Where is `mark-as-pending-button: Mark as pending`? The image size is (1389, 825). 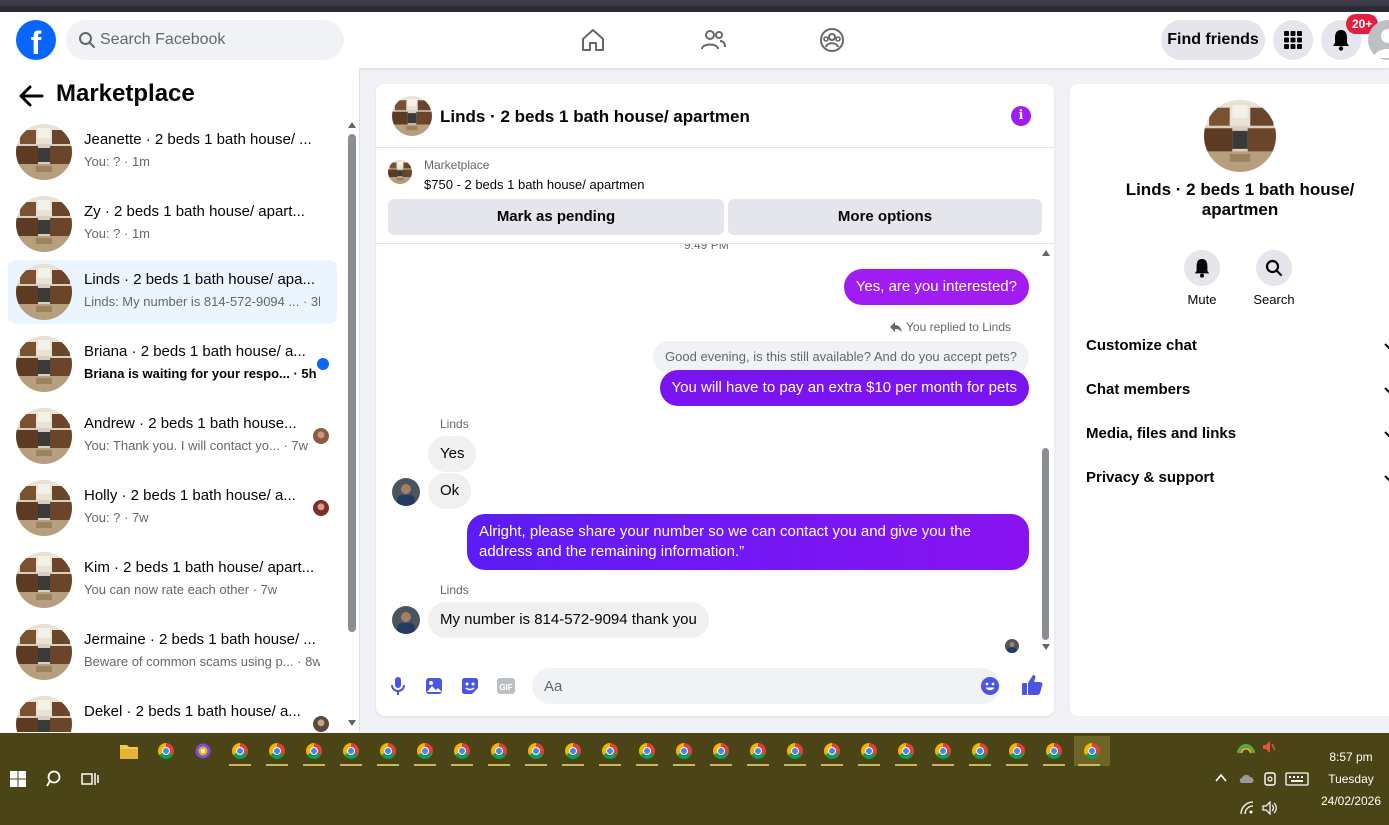 mark-as-pending-button: Mark as pending is located at coordinates (556, 217).